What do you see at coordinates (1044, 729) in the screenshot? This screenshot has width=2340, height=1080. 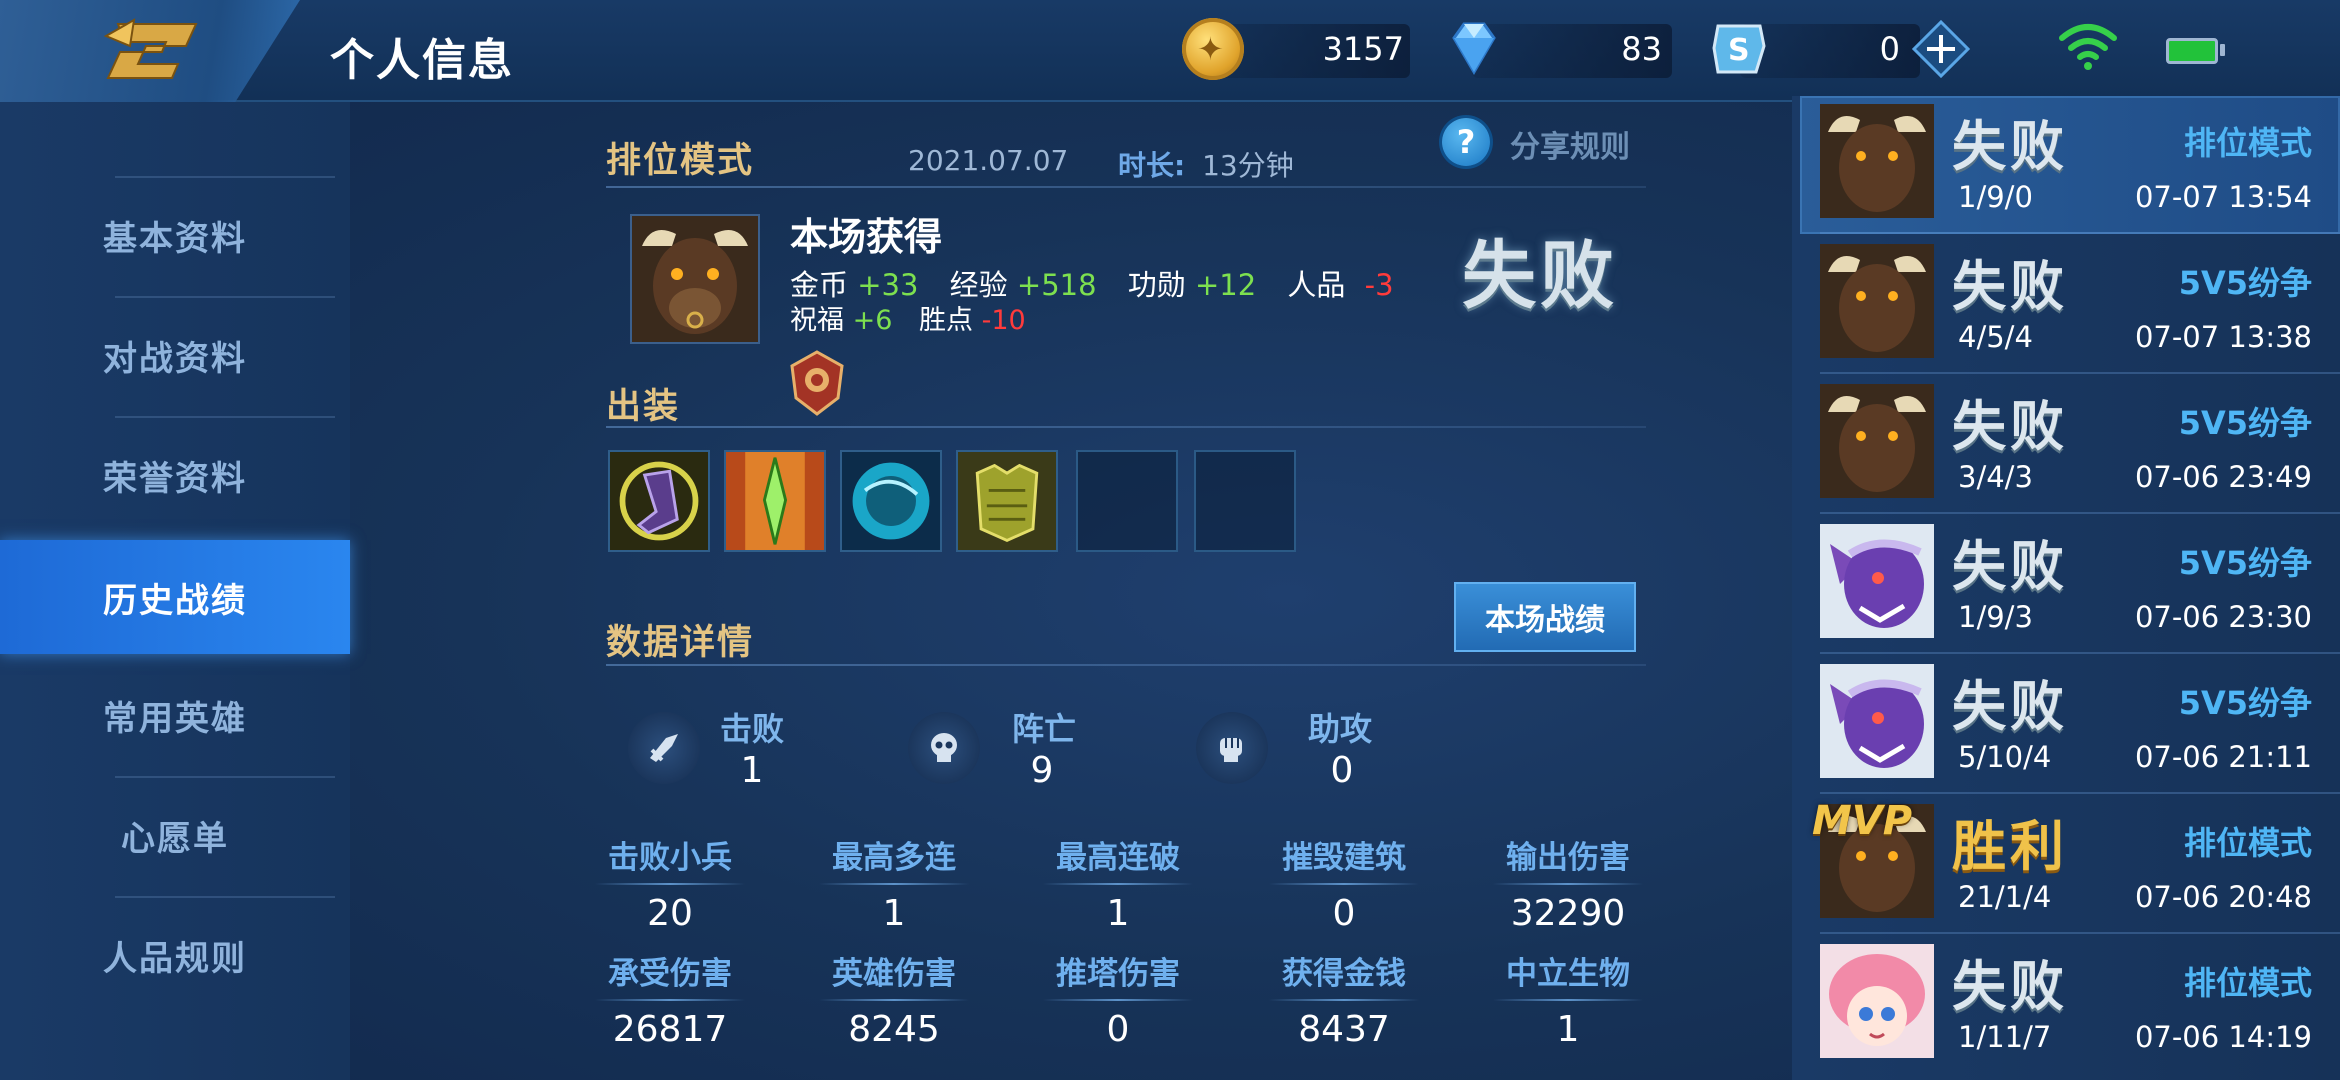 I see `deaths-label: 阵亡` at bounding box center [1044, 729].